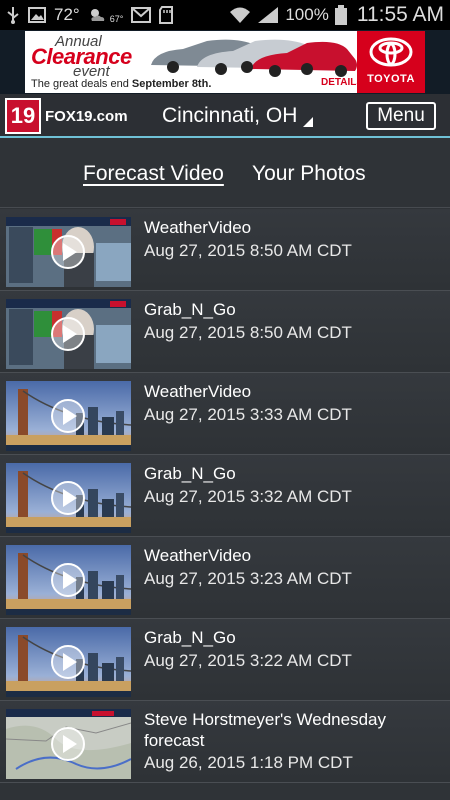 This screenshot has height=800, width=450. I want to click on video-list-item: WeatherVideo Aug 27, 2015 3:33 AM CDT, so click(225, 414).